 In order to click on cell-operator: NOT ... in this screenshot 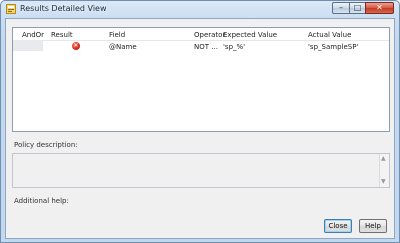, I will do `click(206, 47)`.